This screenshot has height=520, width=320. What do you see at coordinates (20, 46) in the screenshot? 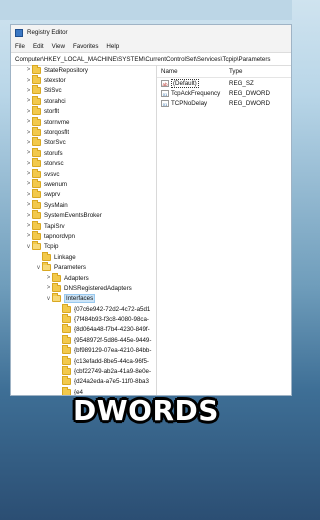
I see `menu-file: File` at bounding box center [20, 46].